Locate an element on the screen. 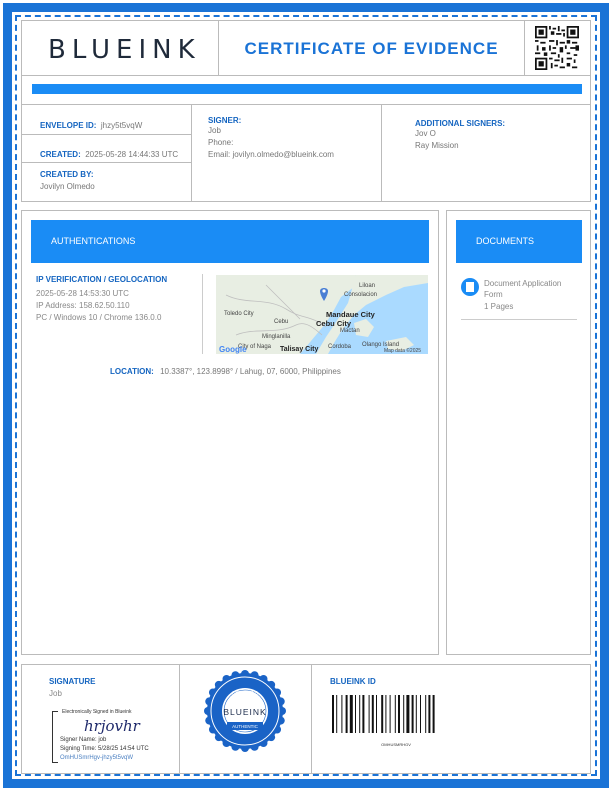  created-value: 2025-05-28 14:44:33 UTC is located at coordinates (132, 154).